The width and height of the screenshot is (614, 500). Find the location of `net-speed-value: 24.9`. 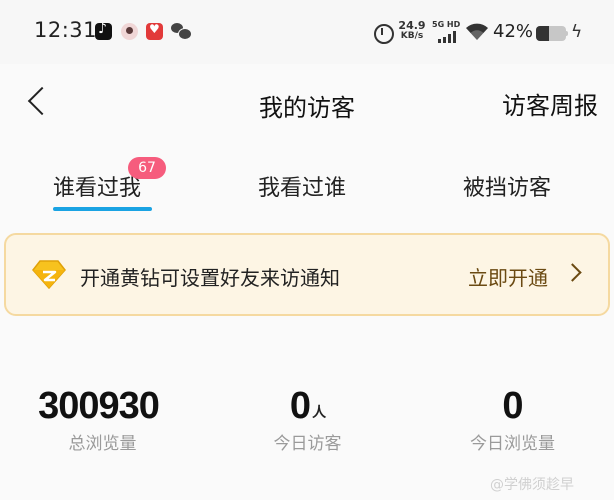

net-speed-value: 24.9 is located at coordinates (412, 25).